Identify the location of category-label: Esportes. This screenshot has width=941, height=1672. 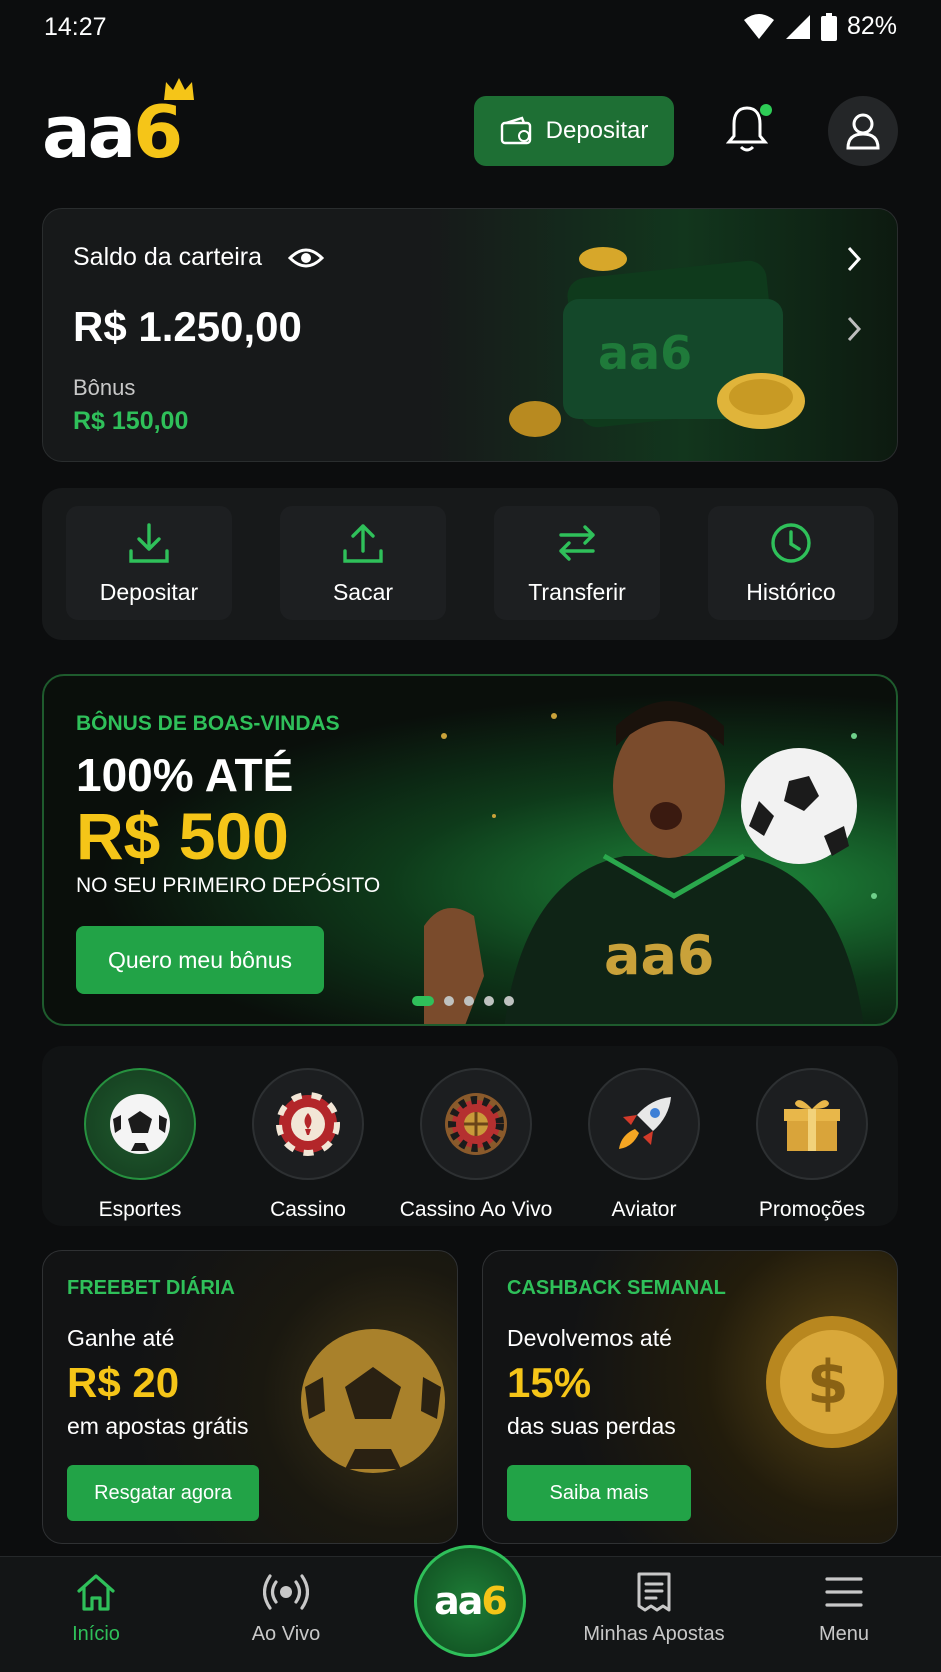
(140, 1209).